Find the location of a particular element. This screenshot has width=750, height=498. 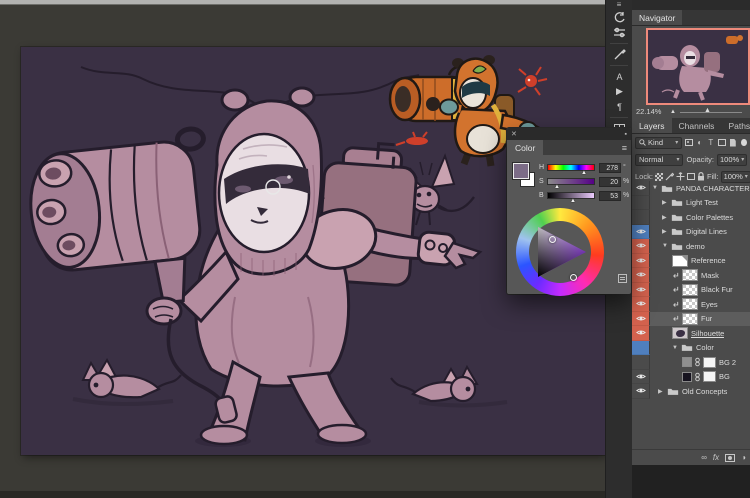

dock-top-bar is located at coordinates (691, 5).